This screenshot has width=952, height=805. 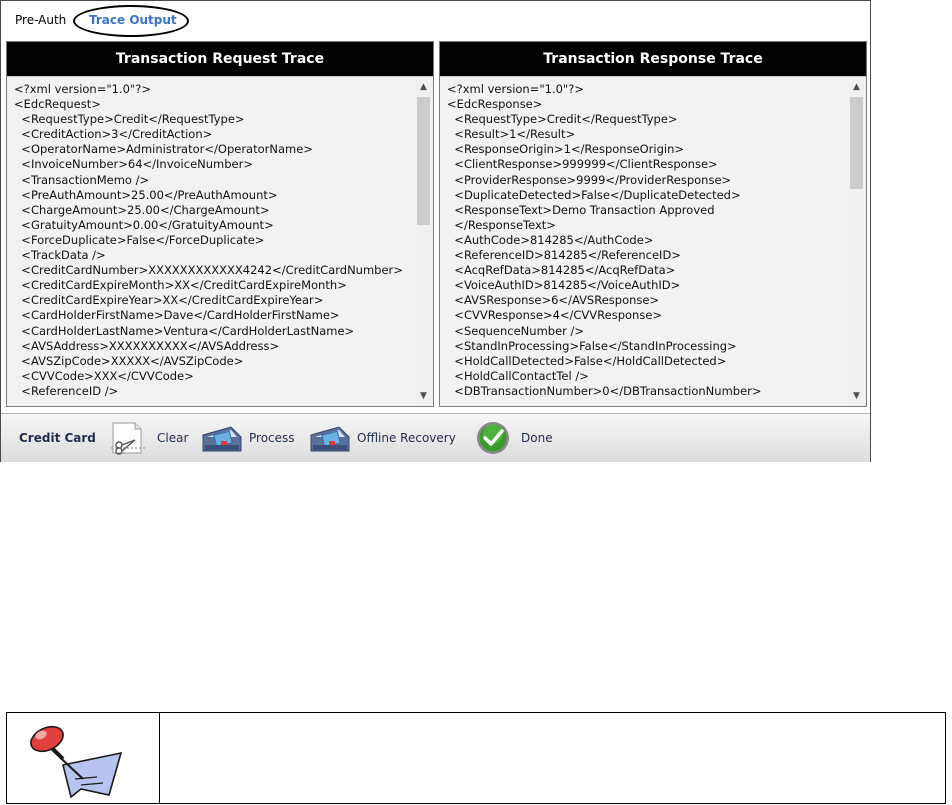 I want to click on request-trace-title: Transaction Request Trace, so click(x=220, y=59).